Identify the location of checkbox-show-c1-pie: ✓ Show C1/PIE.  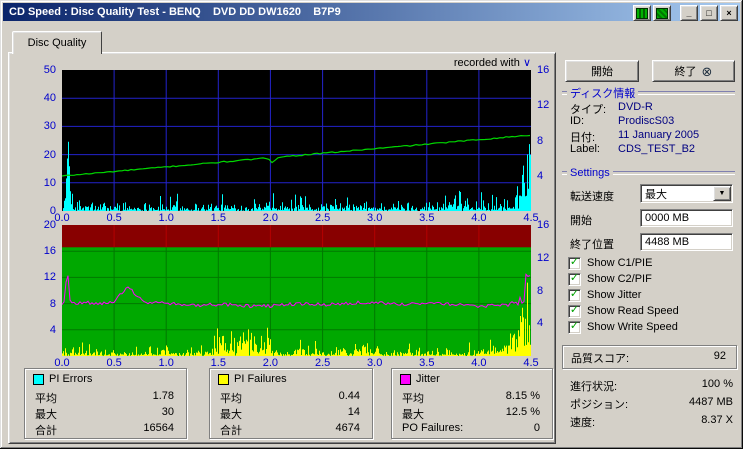
(610, 263).